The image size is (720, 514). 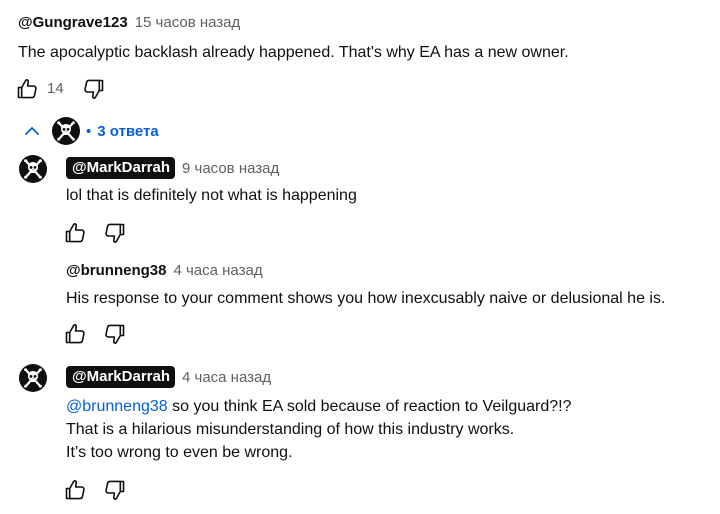 What do you see at coordinates (117, 406) in the screenshot?
I see `reply-3-mention-link: @brunneng38` at bounding box center [117, 406].